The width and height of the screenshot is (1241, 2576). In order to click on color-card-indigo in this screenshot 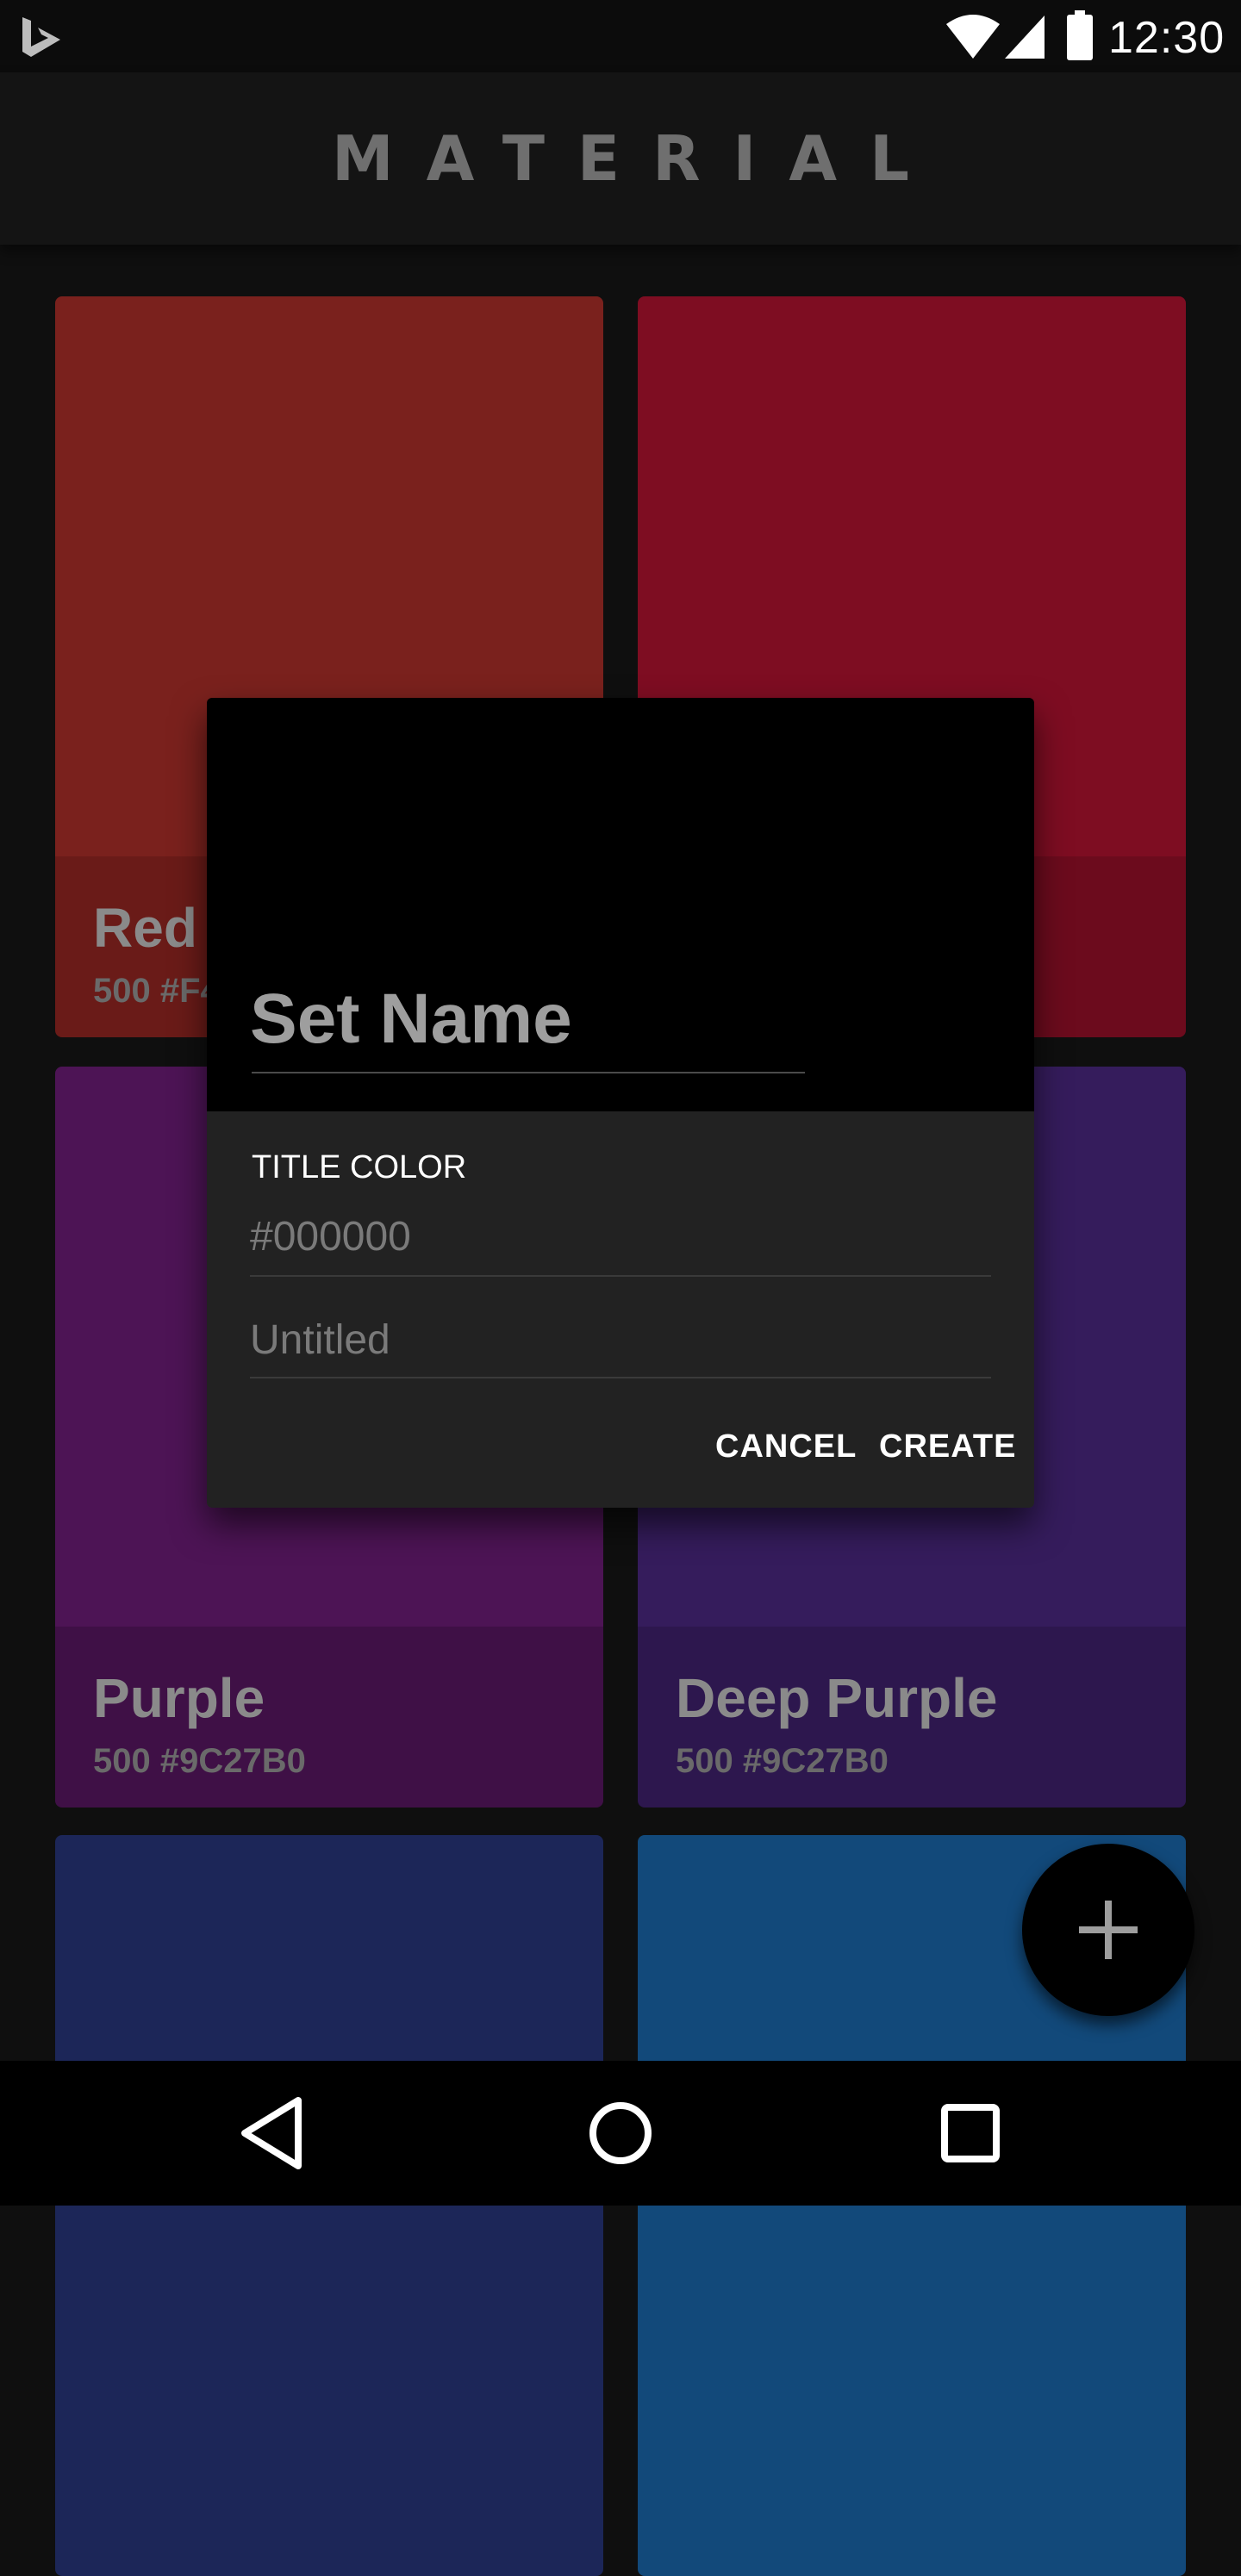, I will do `click(329, 2206)`.